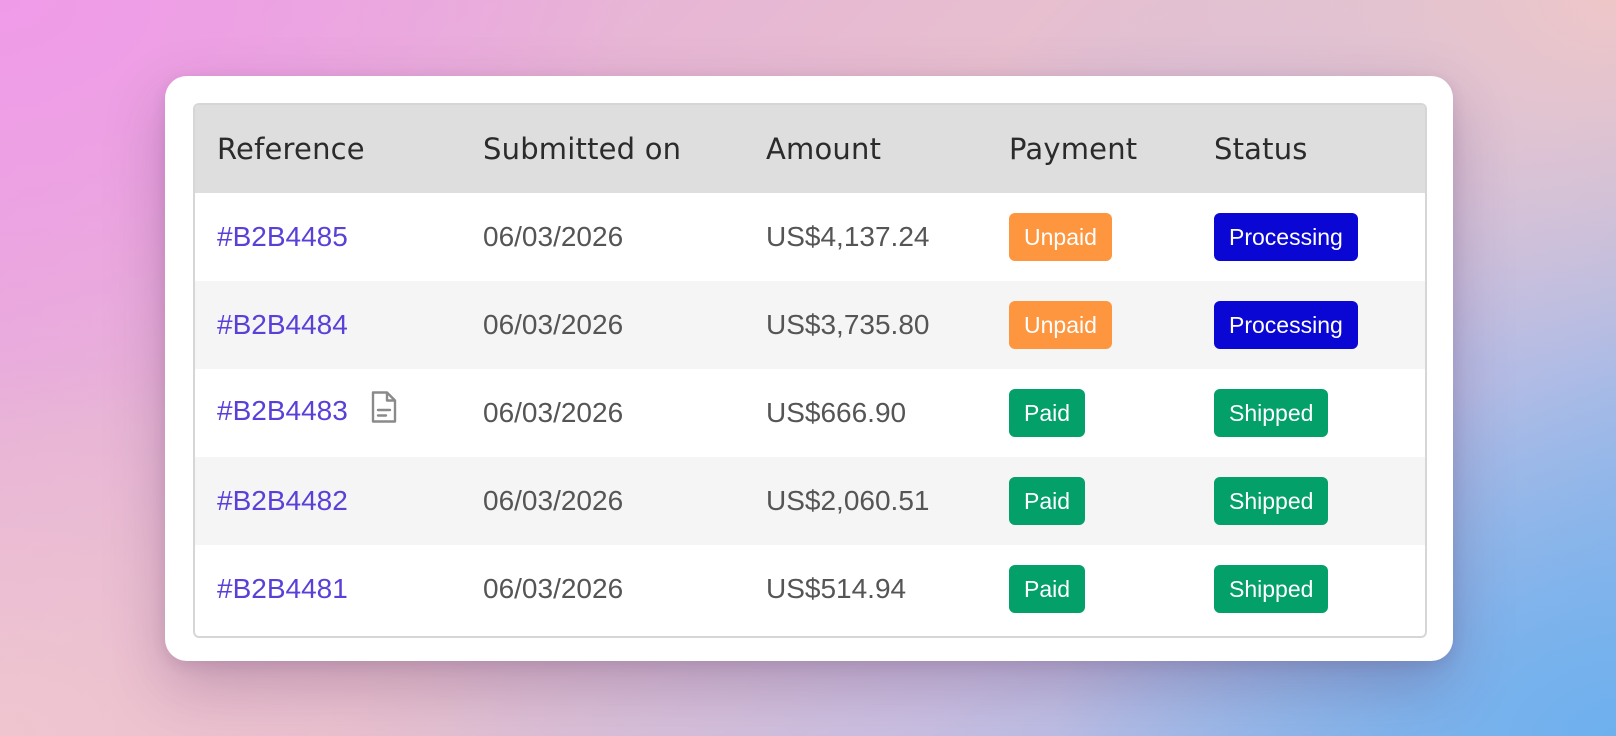  Describe the element at coordinates (282, 236) in the screenshot. I see `order-reference-link: #B2B4485` at that location.